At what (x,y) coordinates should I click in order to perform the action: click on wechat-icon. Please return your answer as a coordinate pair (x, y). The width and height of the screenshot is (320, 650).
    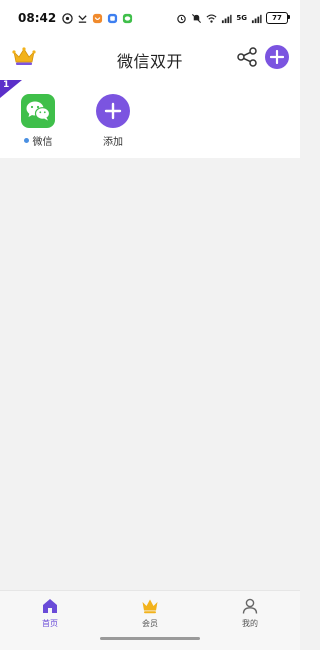
    Looking at the image, I should click on (38, 111).